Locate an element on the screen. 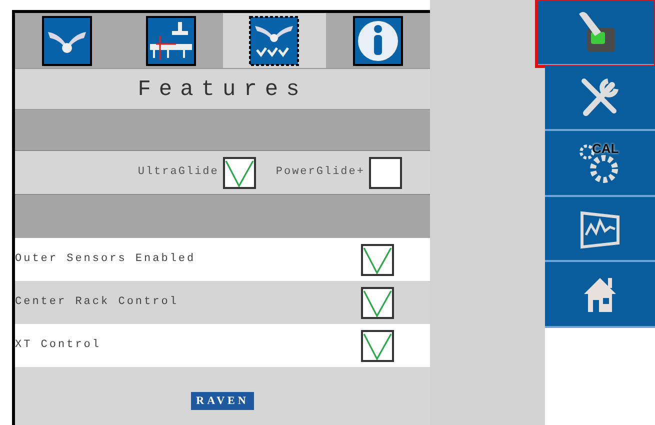  wing-icon is located at coordinates (67, 41).